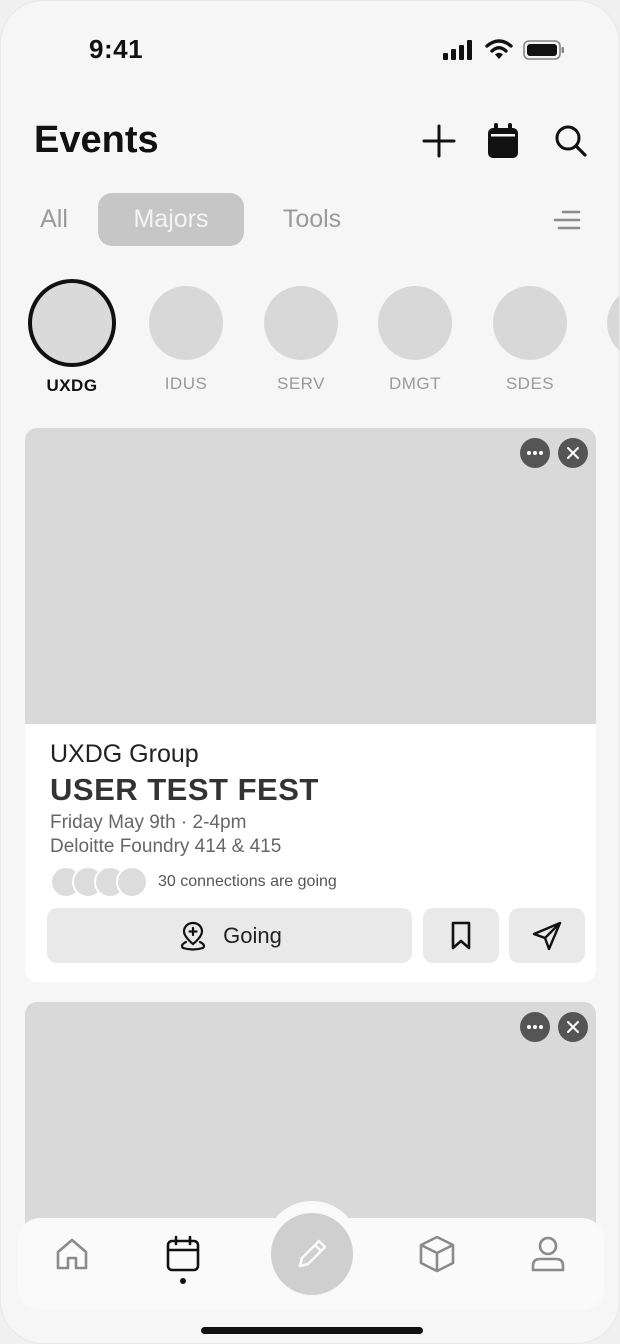 The image size is (620, 1344). What do you see at coordinates (252, 935) in the screenshot?
I see `going-label: Going` at bounding box center [252, 935].